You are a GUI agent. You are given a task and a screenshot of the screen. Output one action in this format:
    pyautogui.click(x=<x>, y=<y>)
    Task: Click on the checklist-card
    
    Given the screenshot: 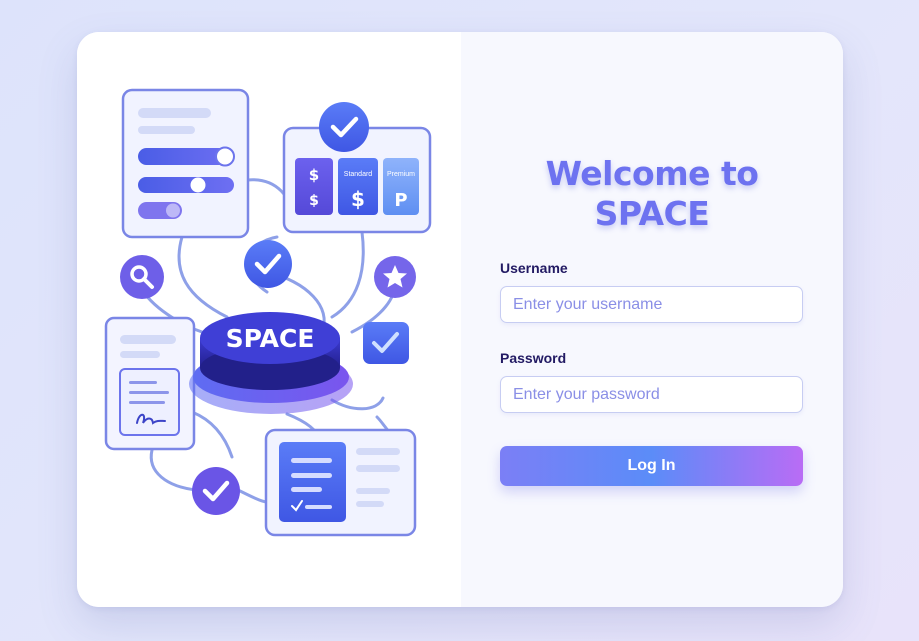 What is the action you would take?
    pyautogui.click(x=340, y=482)
    